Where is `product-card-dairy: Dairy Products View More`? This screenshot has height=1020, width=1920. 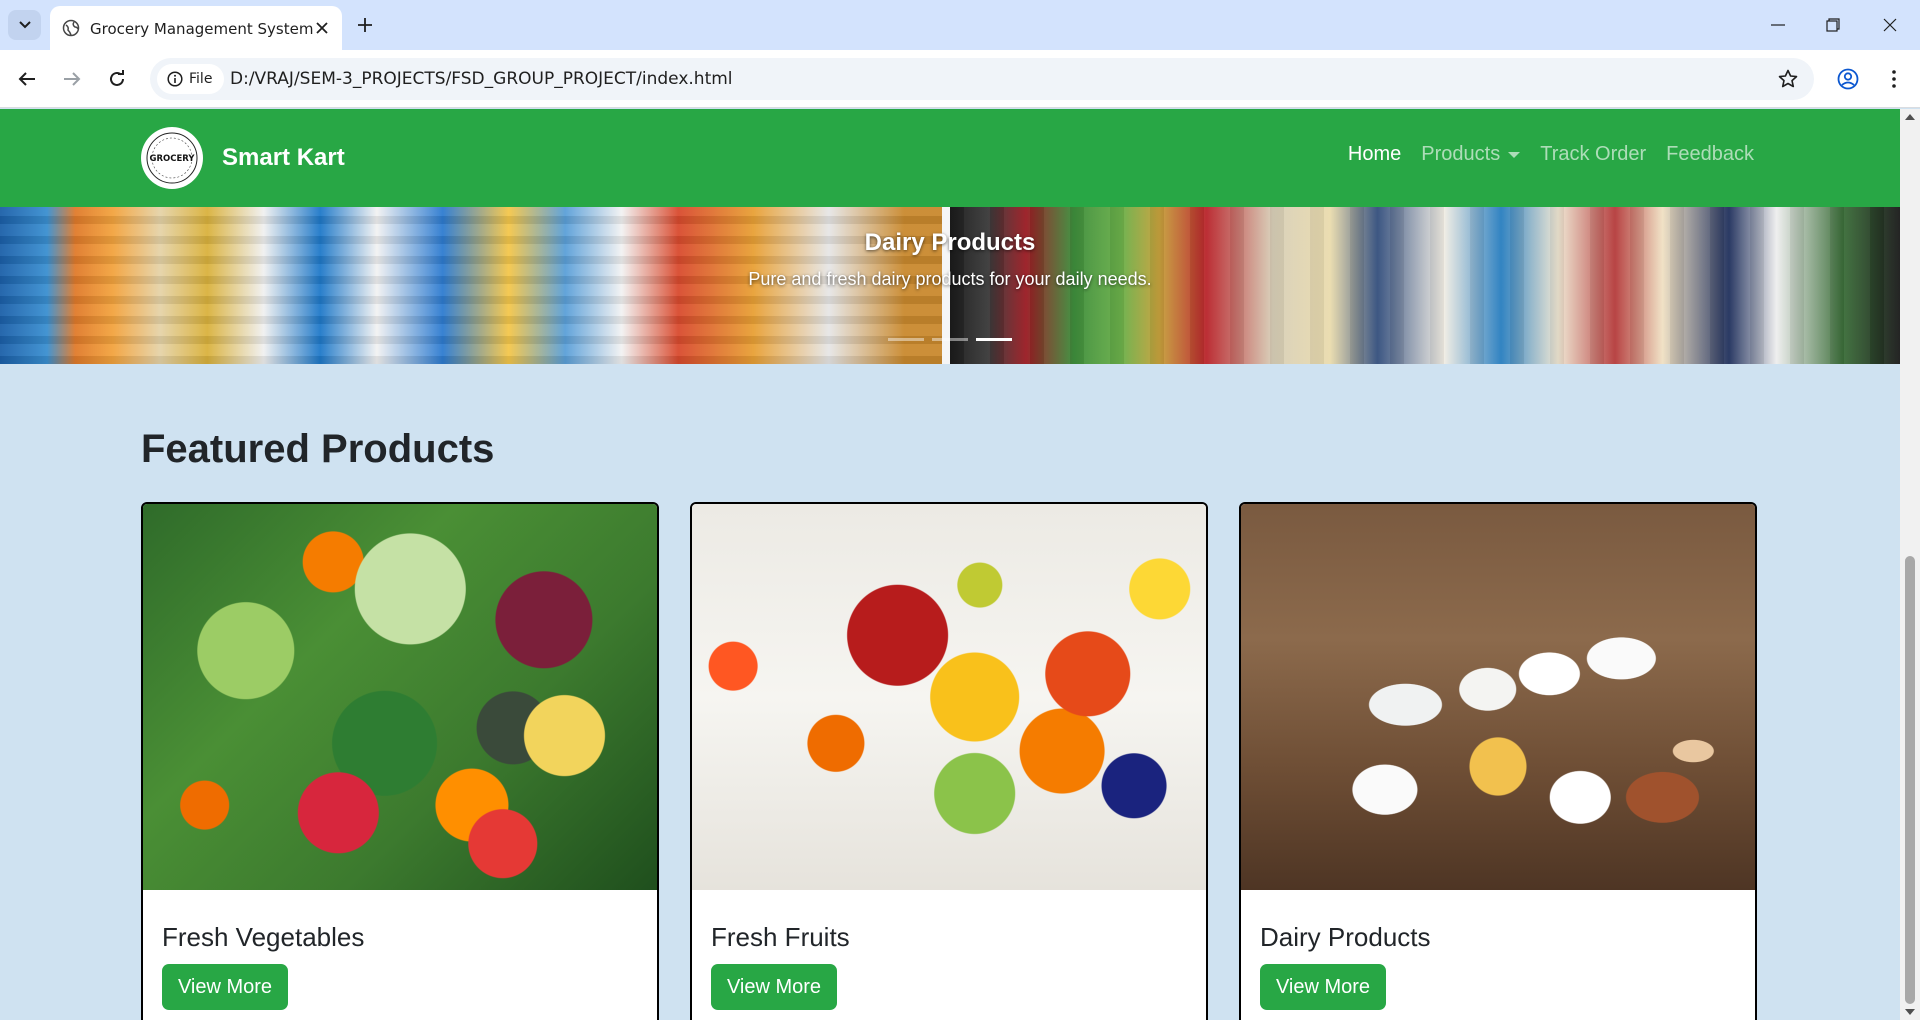 product-card-dairy: Dairy Products View More is located at coordinates (1498, 761).